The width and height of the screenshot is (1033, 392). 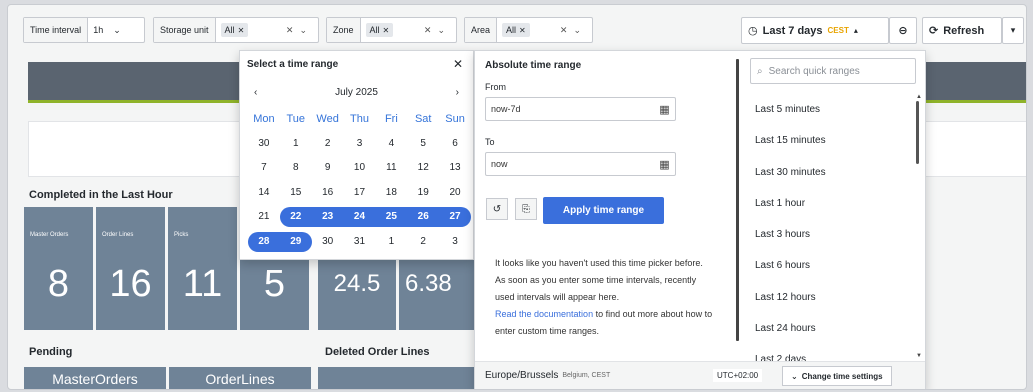 I want to click on quick-range-item: Last 15 minutes, so click(x=832, y=150).